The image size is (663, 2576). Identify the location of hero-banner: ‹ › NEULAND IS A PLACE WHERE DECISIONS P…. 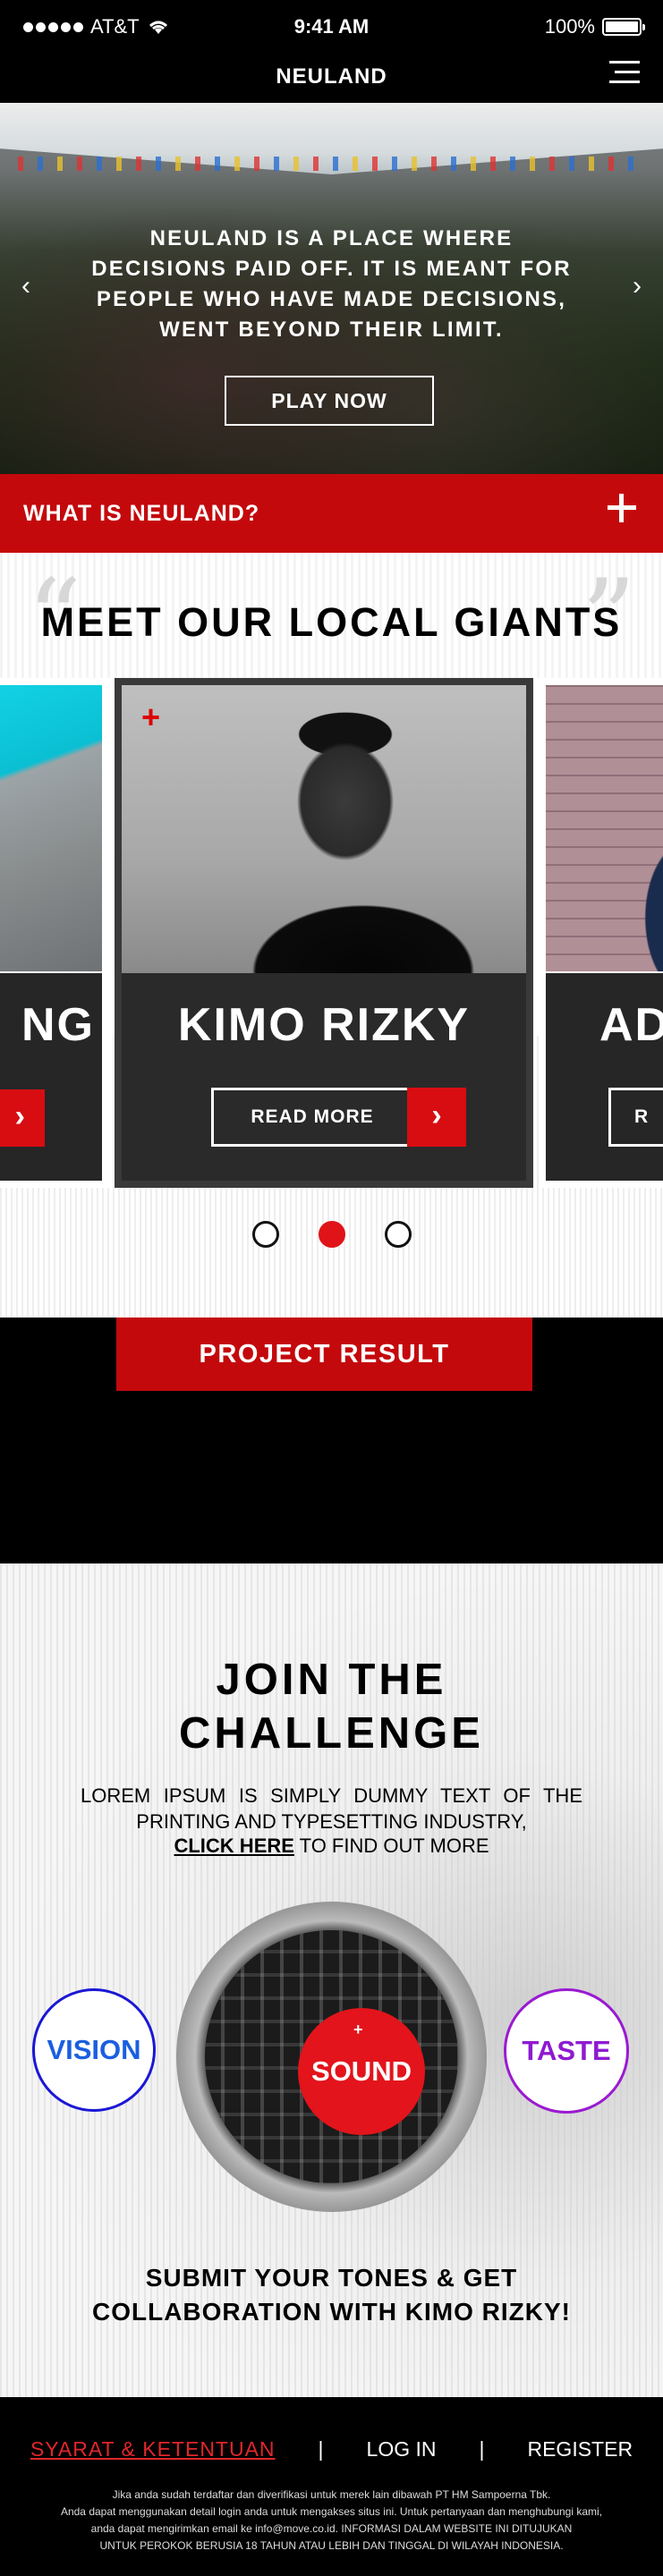
(331, 288).